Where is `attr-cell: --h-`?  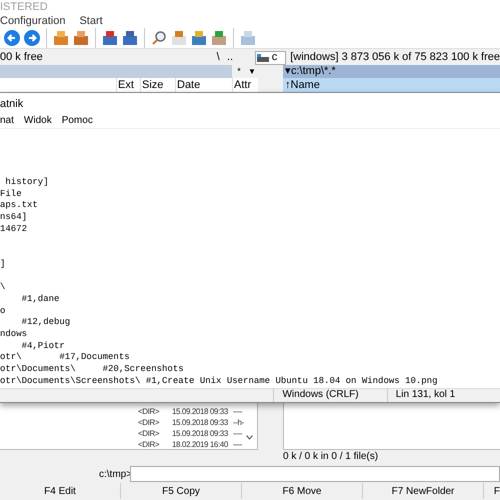
attr-cell: --h- is located at coordinates (238, 422).